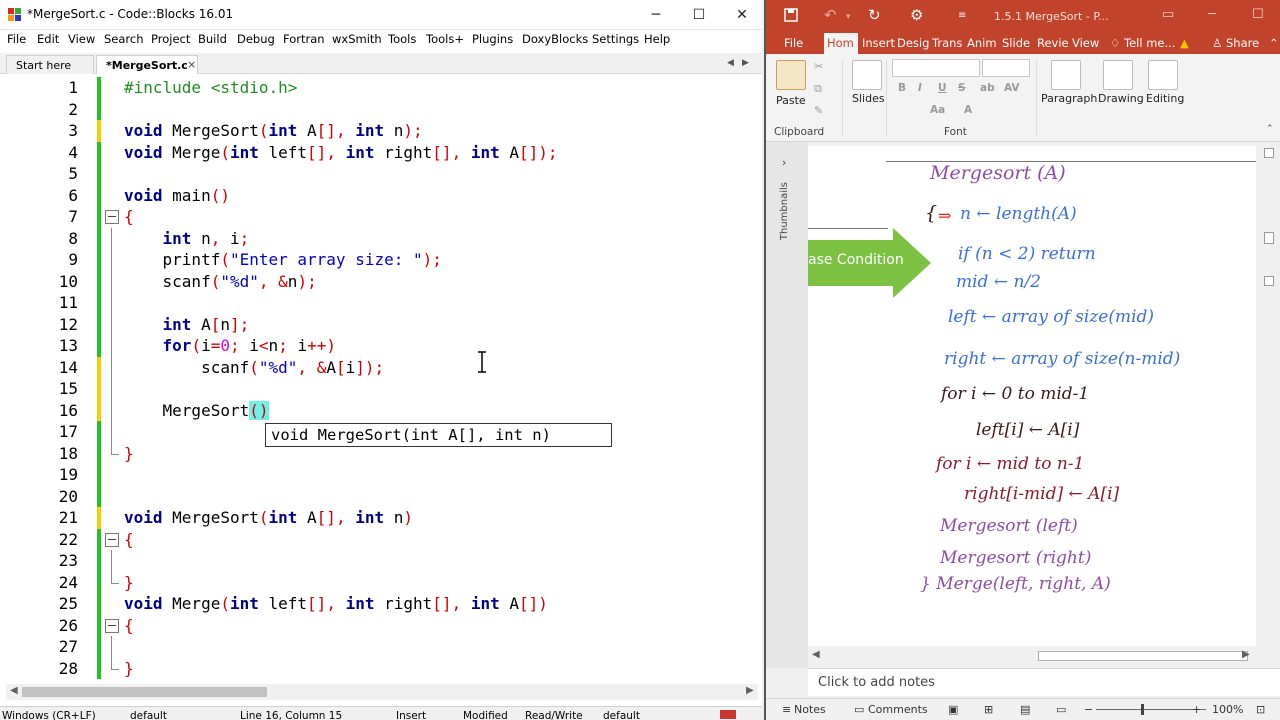 Image resolution: width=1280 pixels, height=720 pixels. What do you see at coordinates (1268, 396) in the screenshot?
I see `slide-vertical-scrollbar` at bounding box center [1268, 396].